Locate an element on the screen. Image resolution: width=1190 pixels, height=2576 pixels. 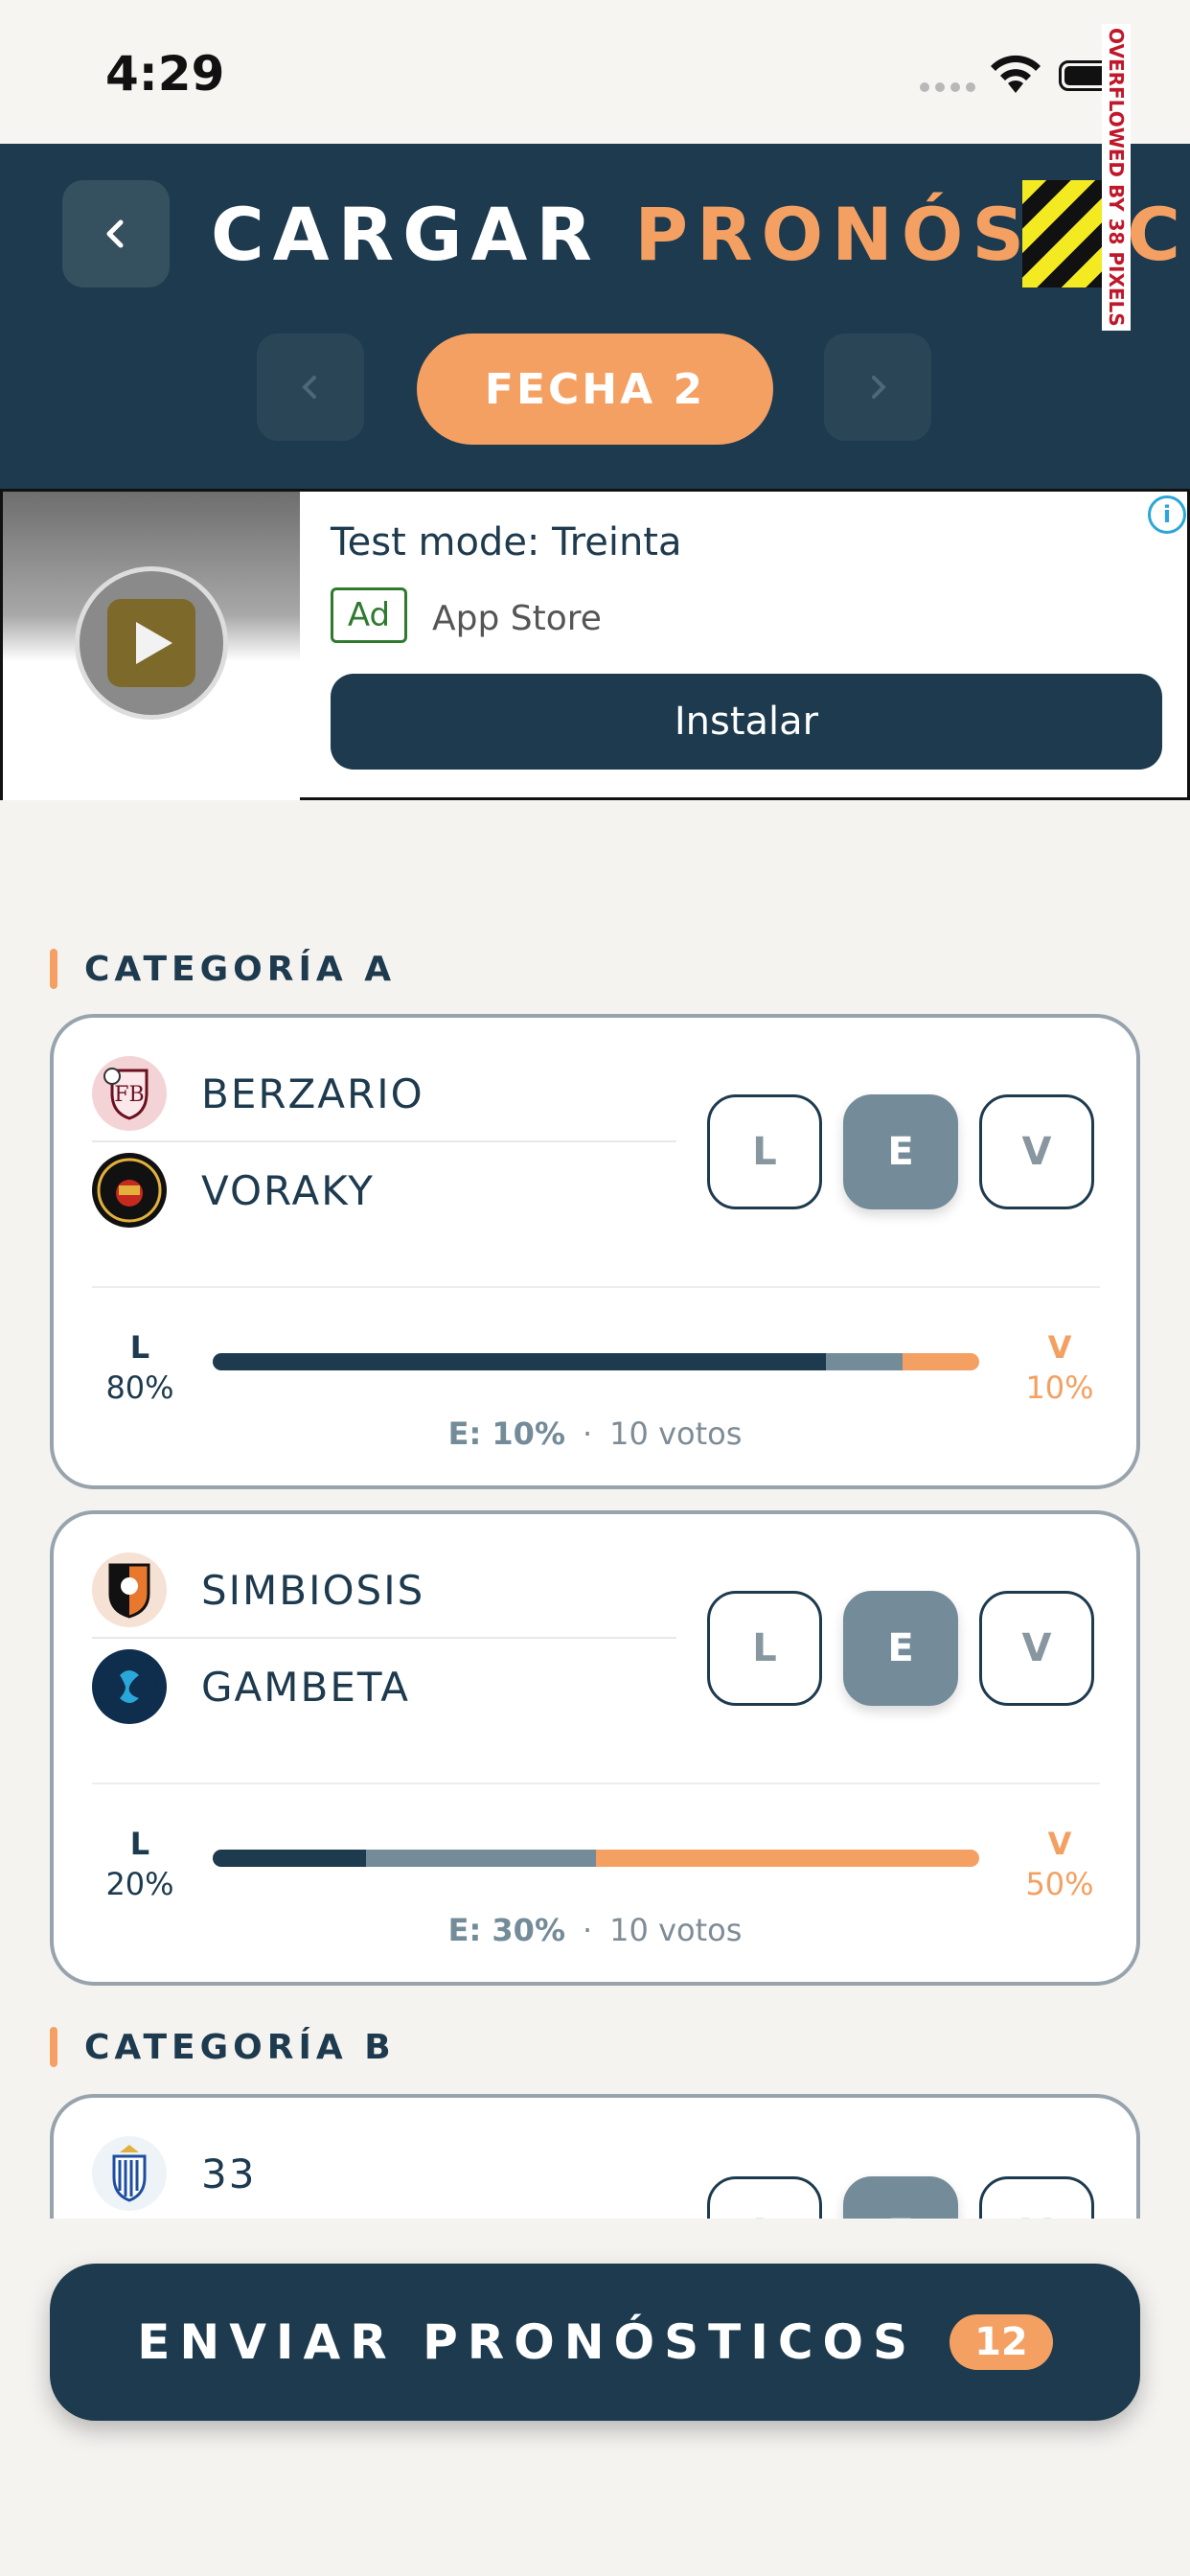
visitante-percentage: V 10% is located at coordinates (1060, 1367).